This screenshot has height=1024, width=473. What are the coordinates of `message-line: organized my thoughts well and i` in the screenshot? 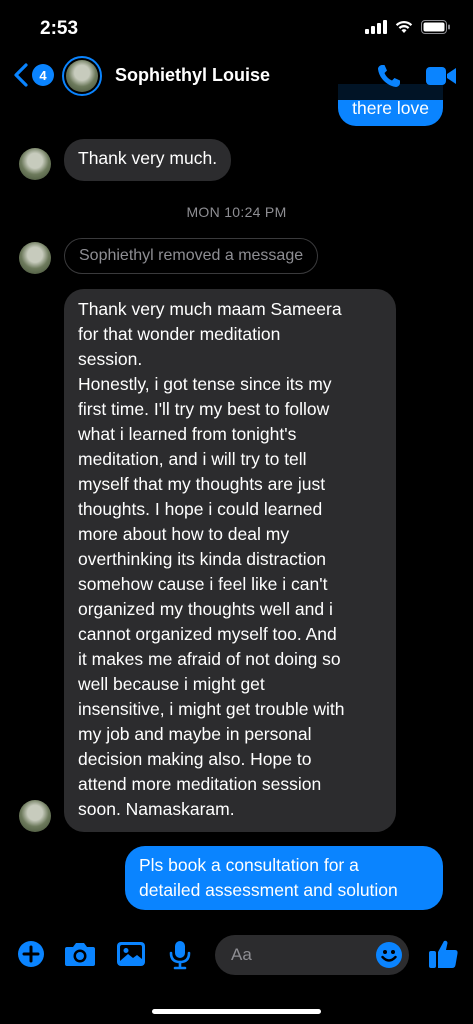 It's located at (205, 609).